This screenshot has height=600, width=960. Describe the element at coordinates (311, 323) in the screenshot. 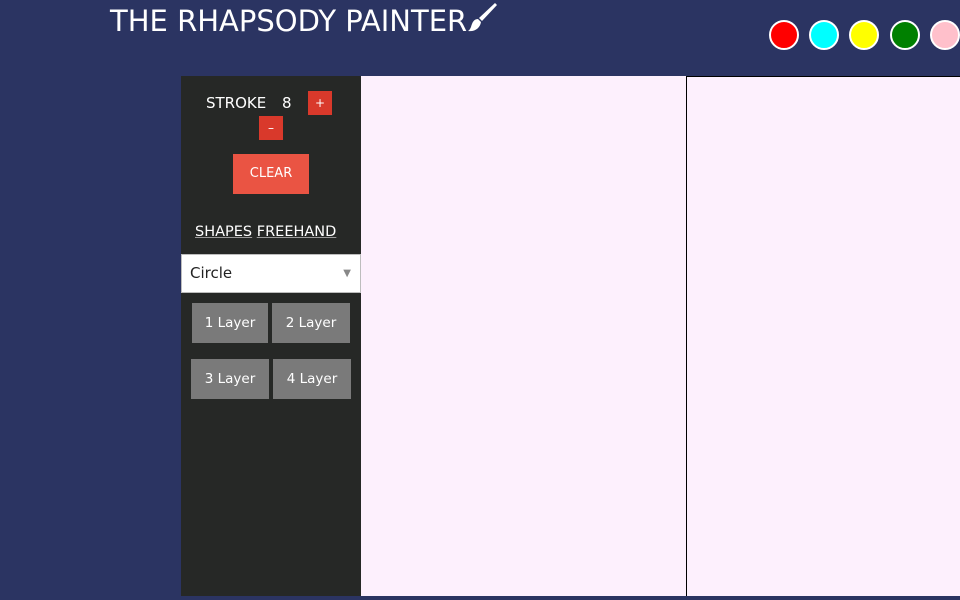

I see `layer-2-button: 2 Layer` at that location.